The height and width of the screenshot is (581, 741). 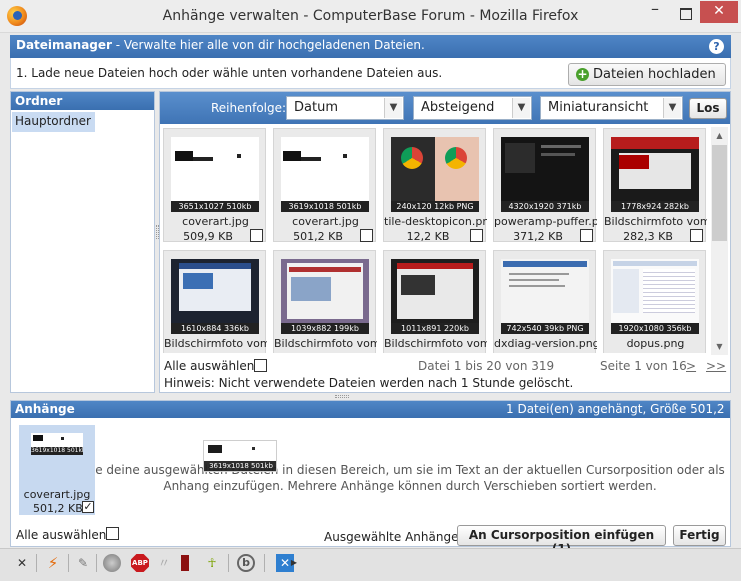 What do you see at coordinates (647, 74) in the screenshot?
I see `upload-files-button: Dateien hochladen` at bounding box center [647, 74].